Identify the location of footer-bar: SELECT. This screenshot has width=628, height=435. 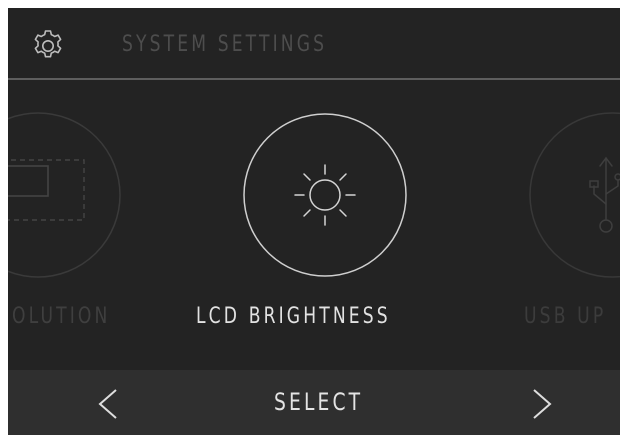
(314, 402).